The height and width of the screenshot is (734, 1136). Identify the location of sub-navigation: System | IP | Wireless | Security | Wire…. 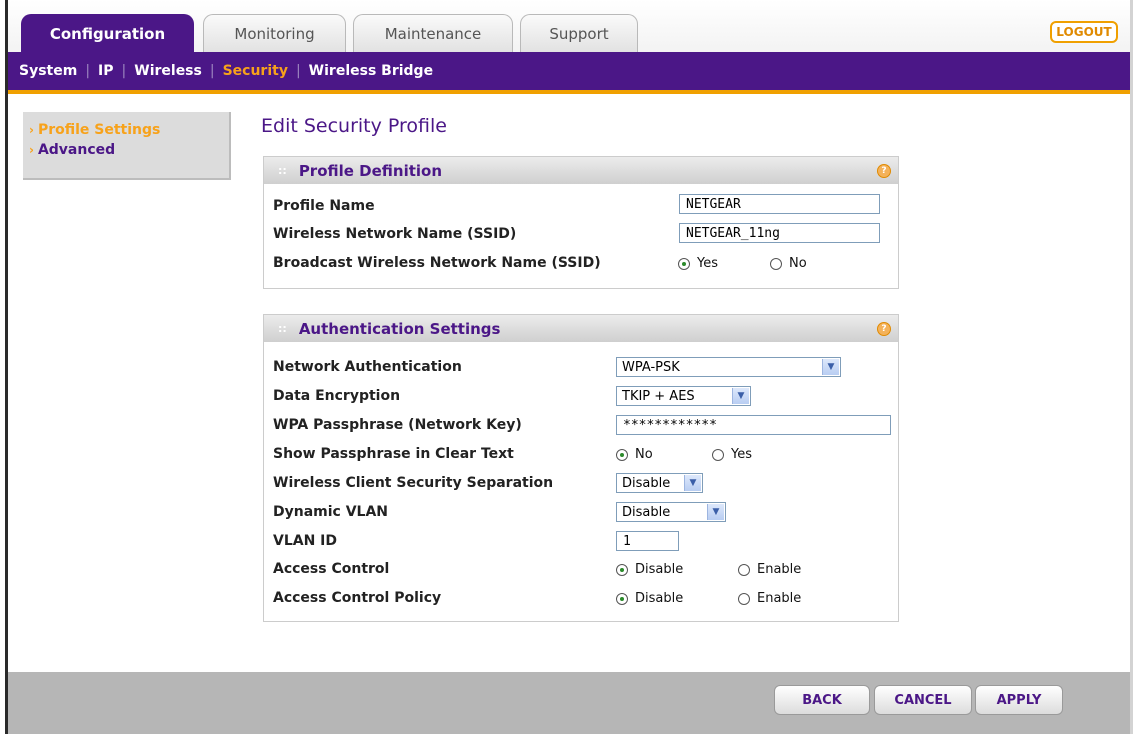
(569, 71).